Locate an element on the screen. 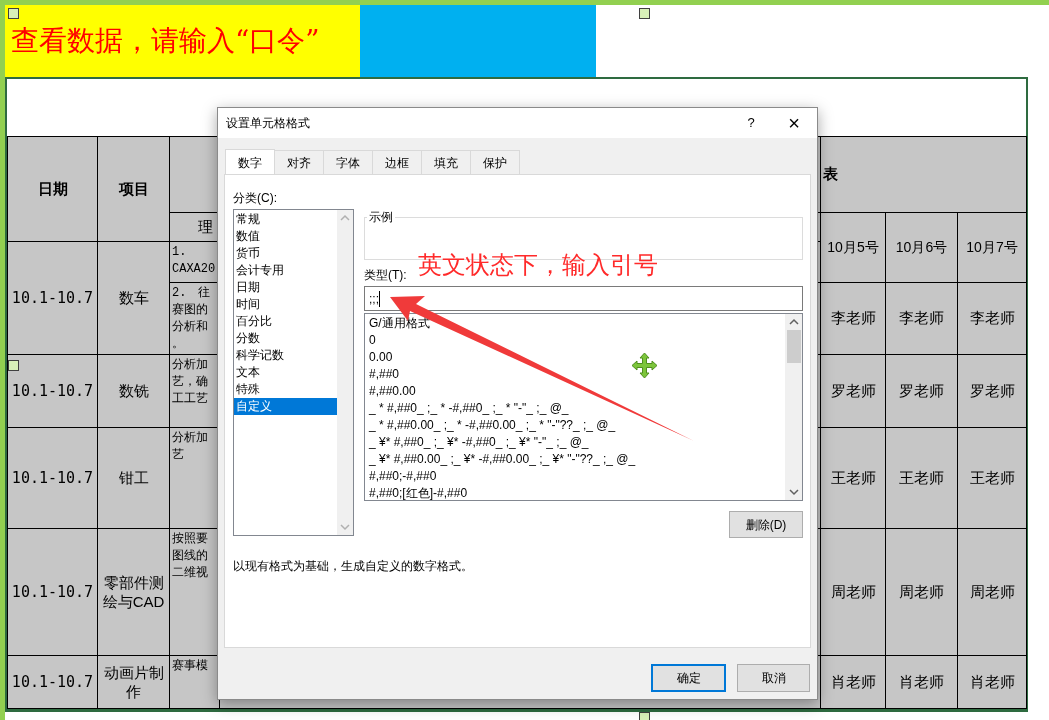  sample-label: 示例 is located at coordinates (381, 217).